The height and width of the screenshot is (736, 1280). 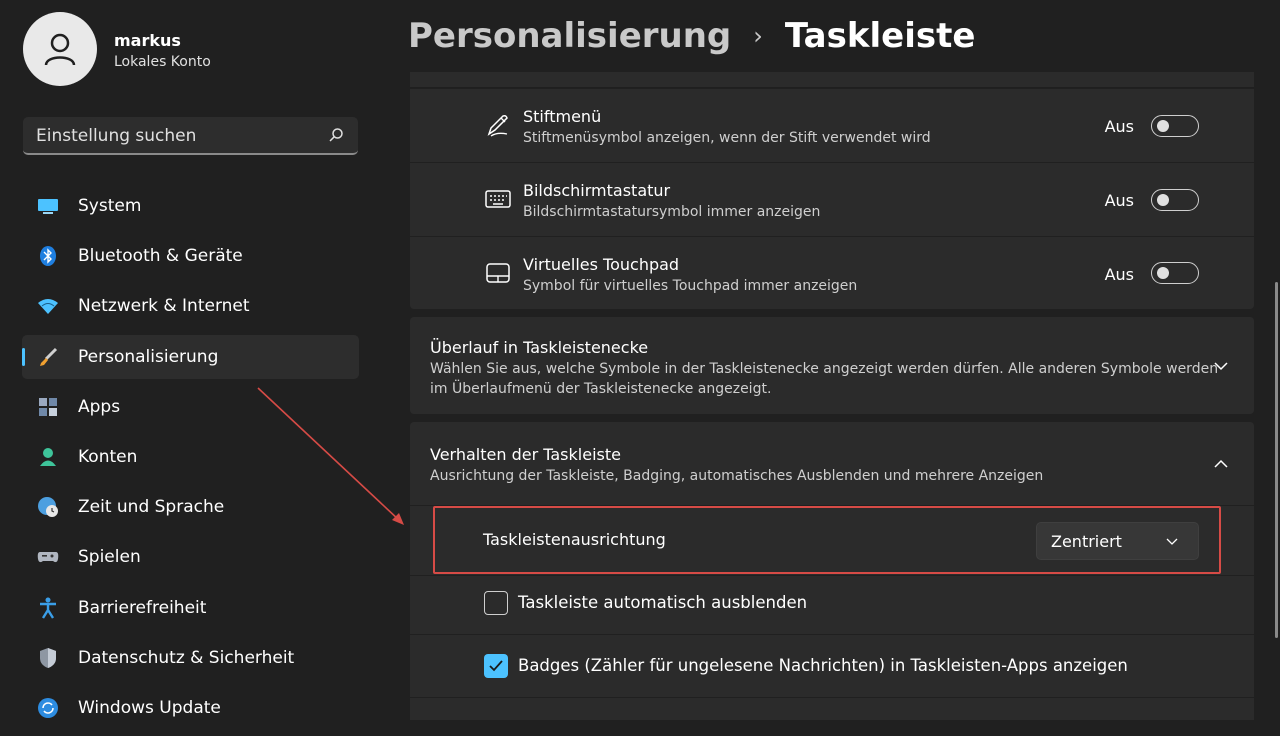 What do you see at coordinates (330, 456) in the screenshot?
I see `annotation-arrow` at bounding box center [330, 456].